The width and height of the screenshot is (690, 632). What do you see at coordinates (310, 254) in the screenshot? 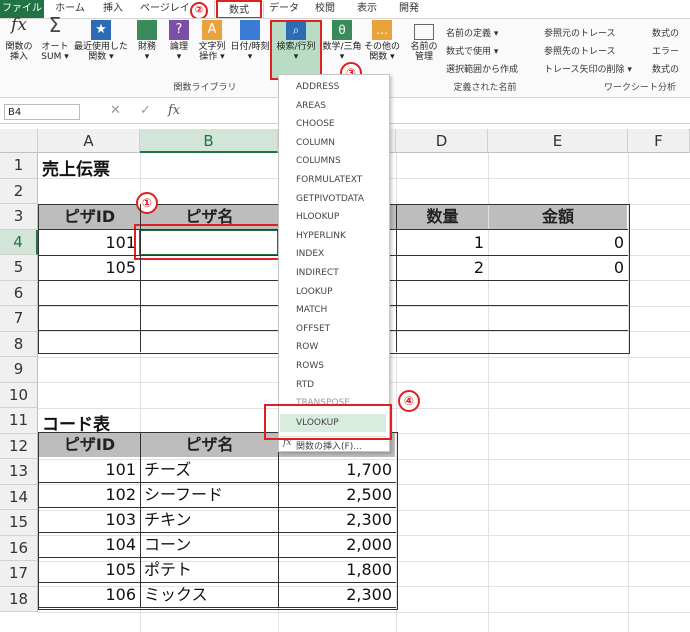
I see `dropdown-item: INDEX` at bounding box center [310, 254].